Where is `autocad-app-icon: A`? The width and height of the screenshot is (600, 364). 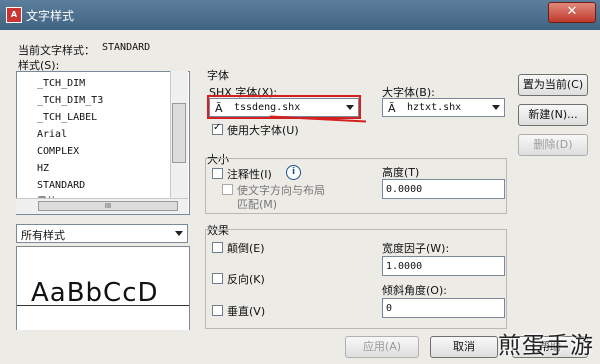
autocad-app-icon: A is located at coordinates (14, 15).